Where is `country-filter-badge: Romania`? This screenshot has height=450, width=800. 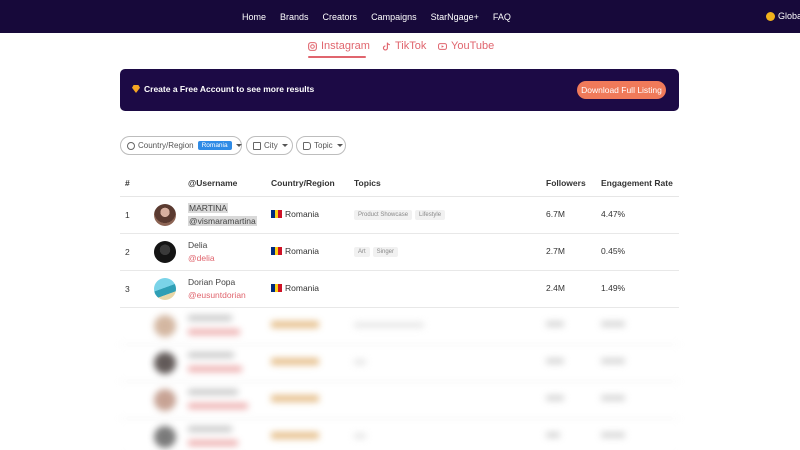 country-filter-badge: Romania is located at coordinates (214, 145).